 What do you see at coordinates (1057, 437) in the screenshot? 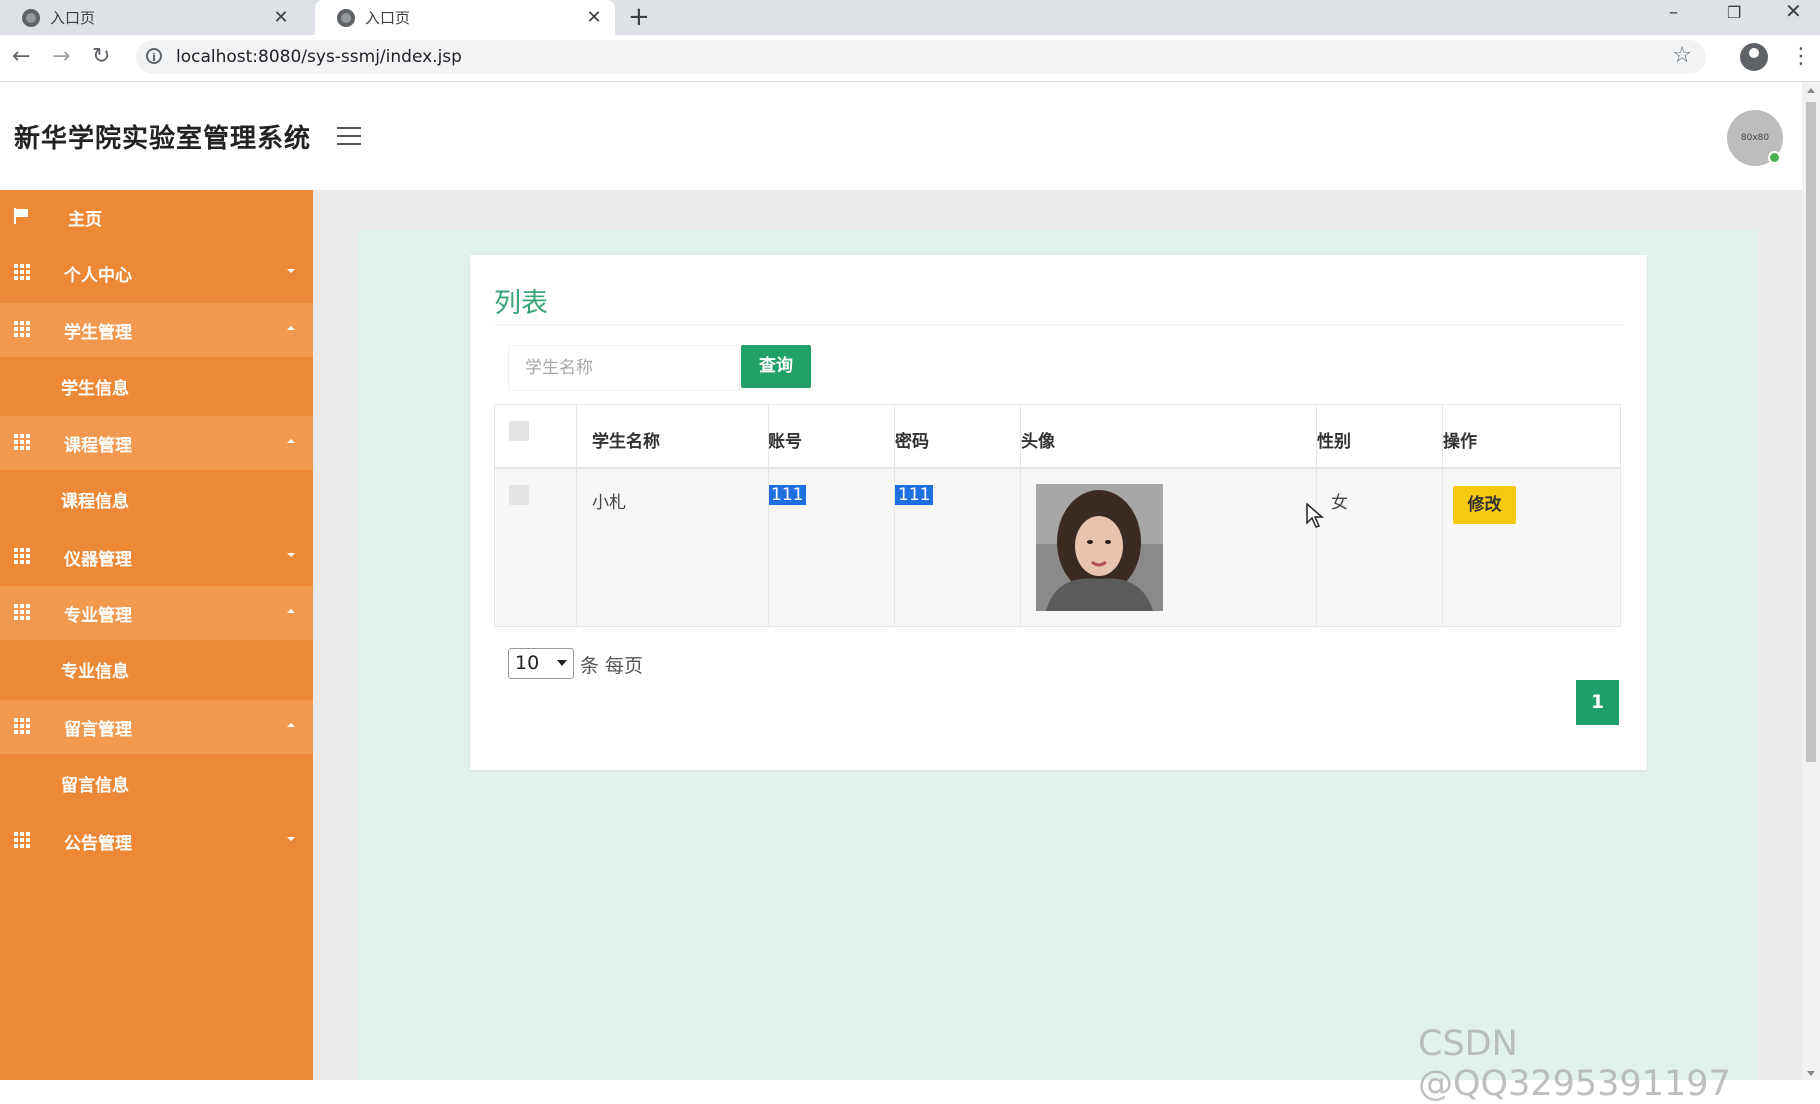
I see `table-header: 学生名称 账号 密码 头像 性别 操作` at bounding box center [1057, 437].